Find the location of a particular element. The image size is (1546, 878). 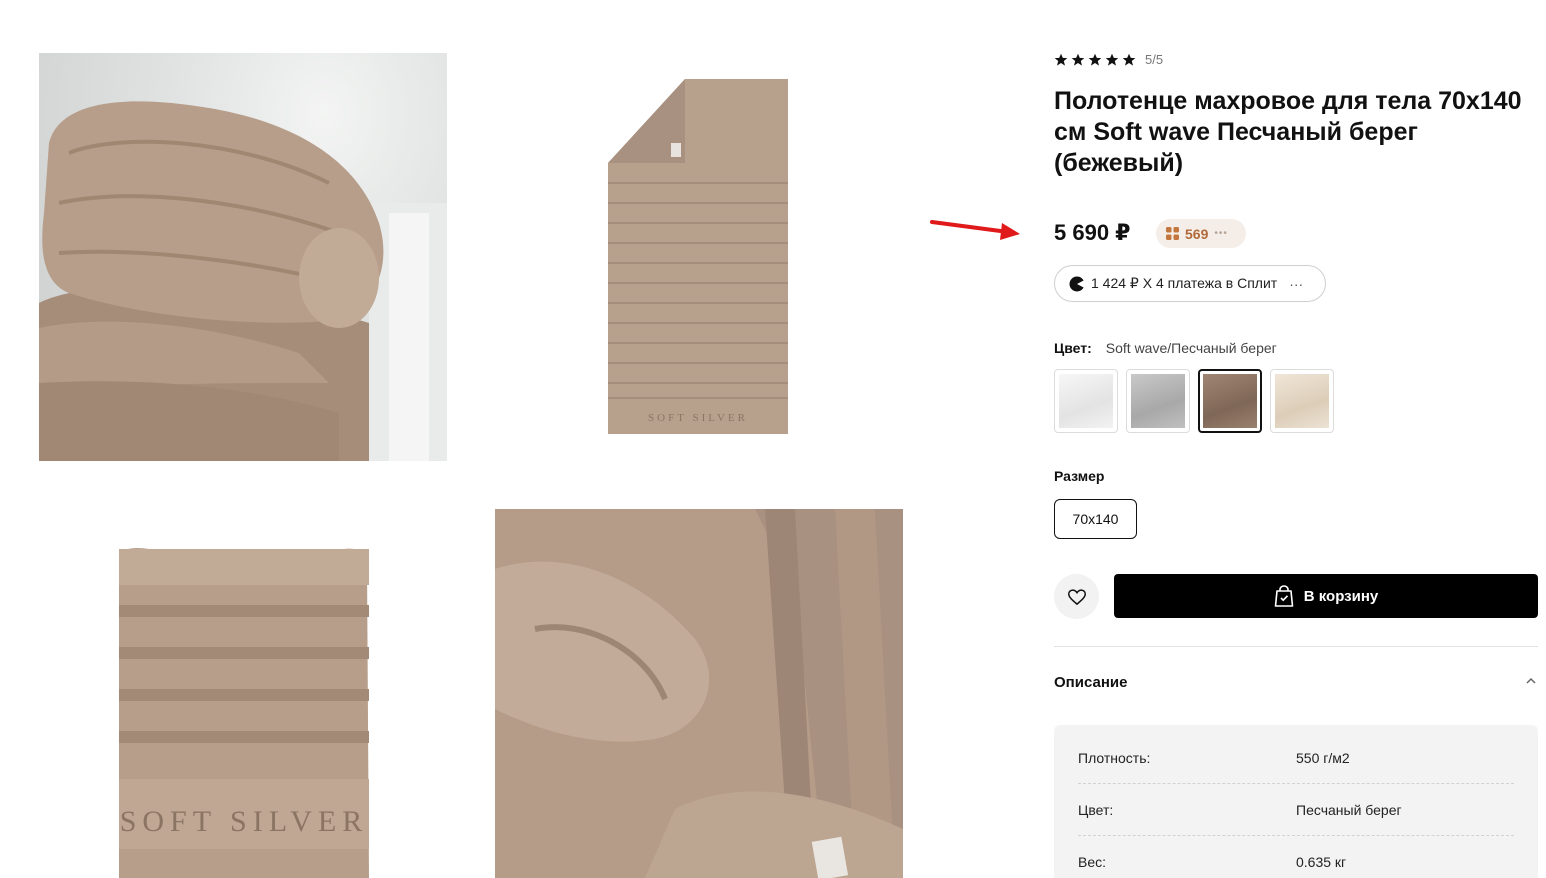

divider is located at coordinates (1296, 646).